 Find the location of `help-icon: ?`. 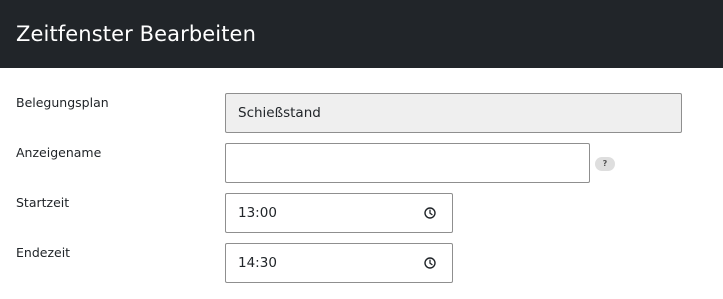

help-icon: ? is located at coordinates (605, 164).